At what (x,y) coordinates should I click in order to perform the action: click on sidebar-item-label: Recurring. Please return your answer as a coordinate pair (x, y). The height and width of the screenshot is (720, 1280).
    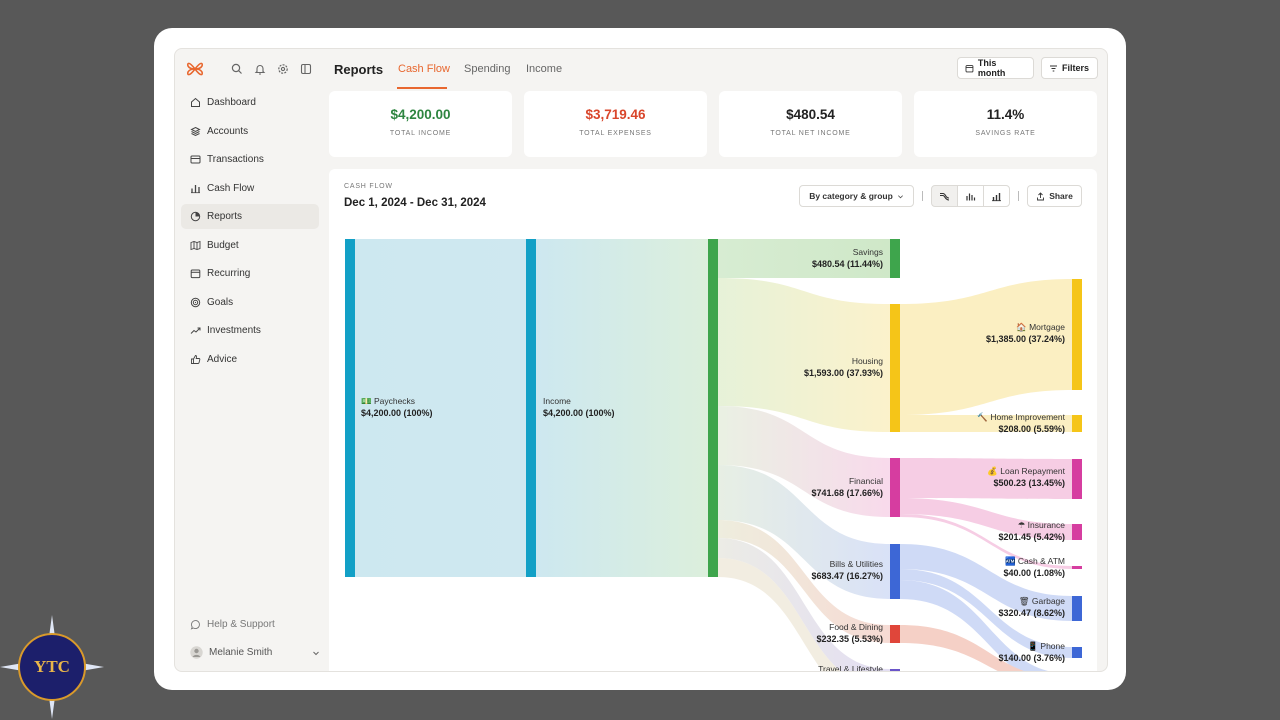
    Looking at the image, I should click on (229, 273).